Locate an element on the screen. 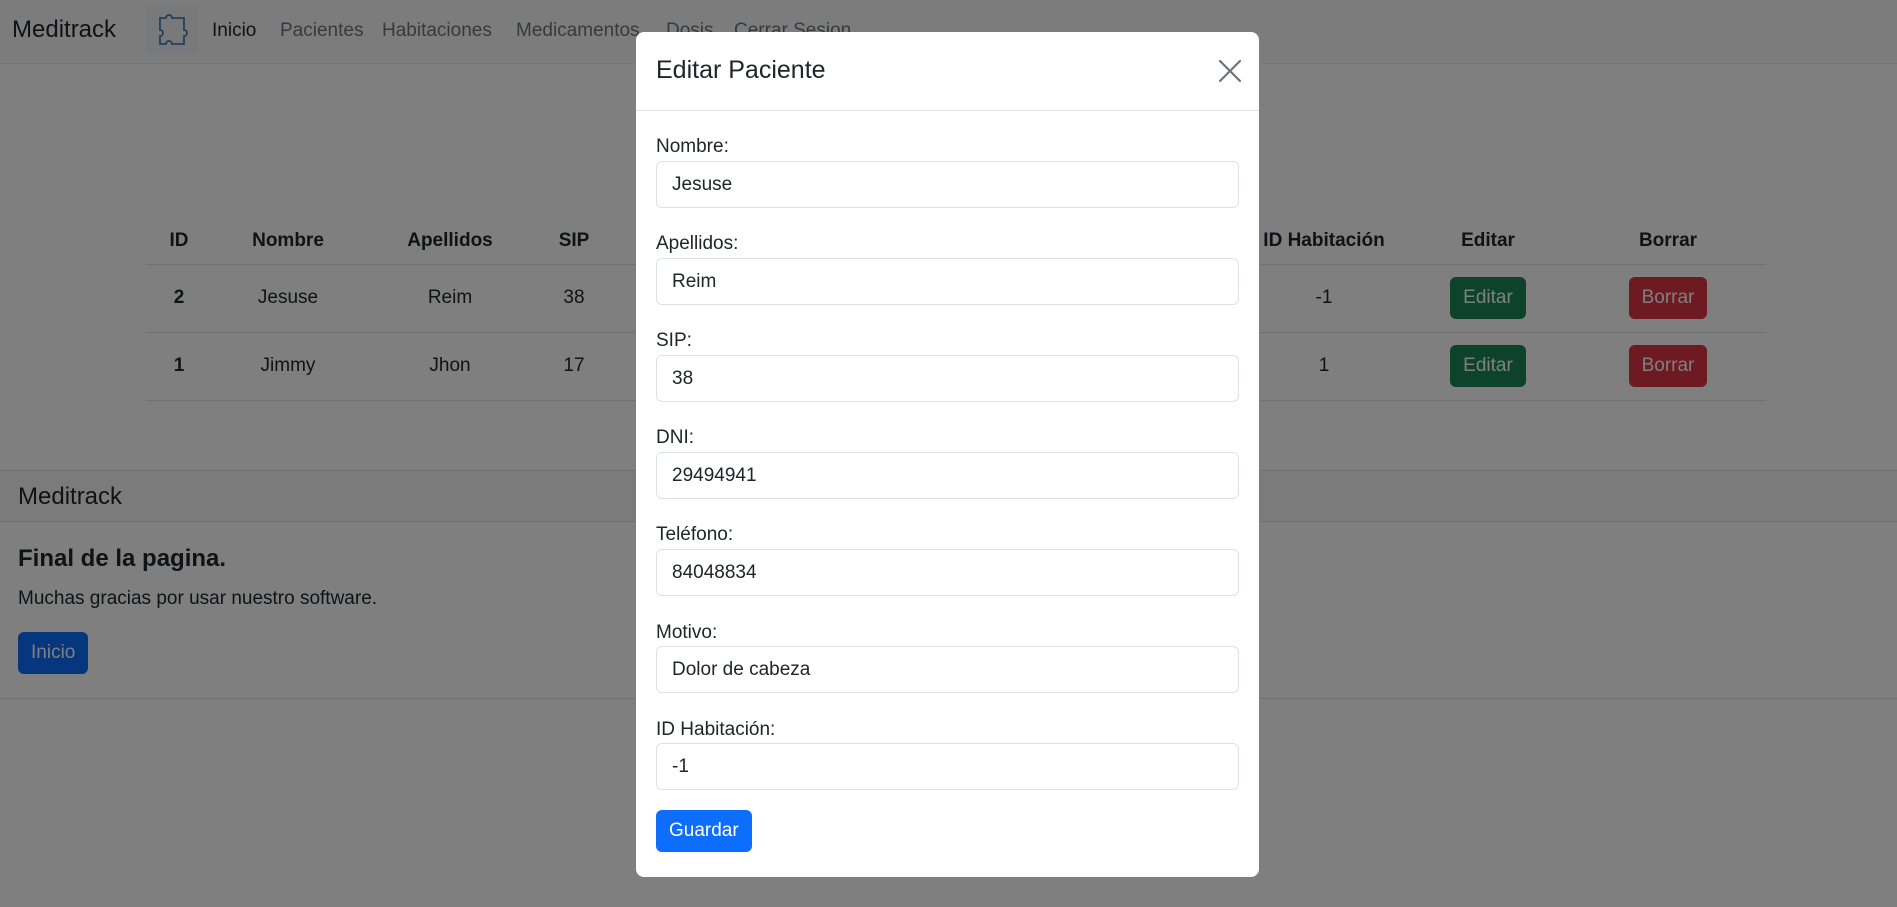 The height and width of the screenshot is (907, 1897). modal-title: Editar Paciente is located at coordinates (741, 70).